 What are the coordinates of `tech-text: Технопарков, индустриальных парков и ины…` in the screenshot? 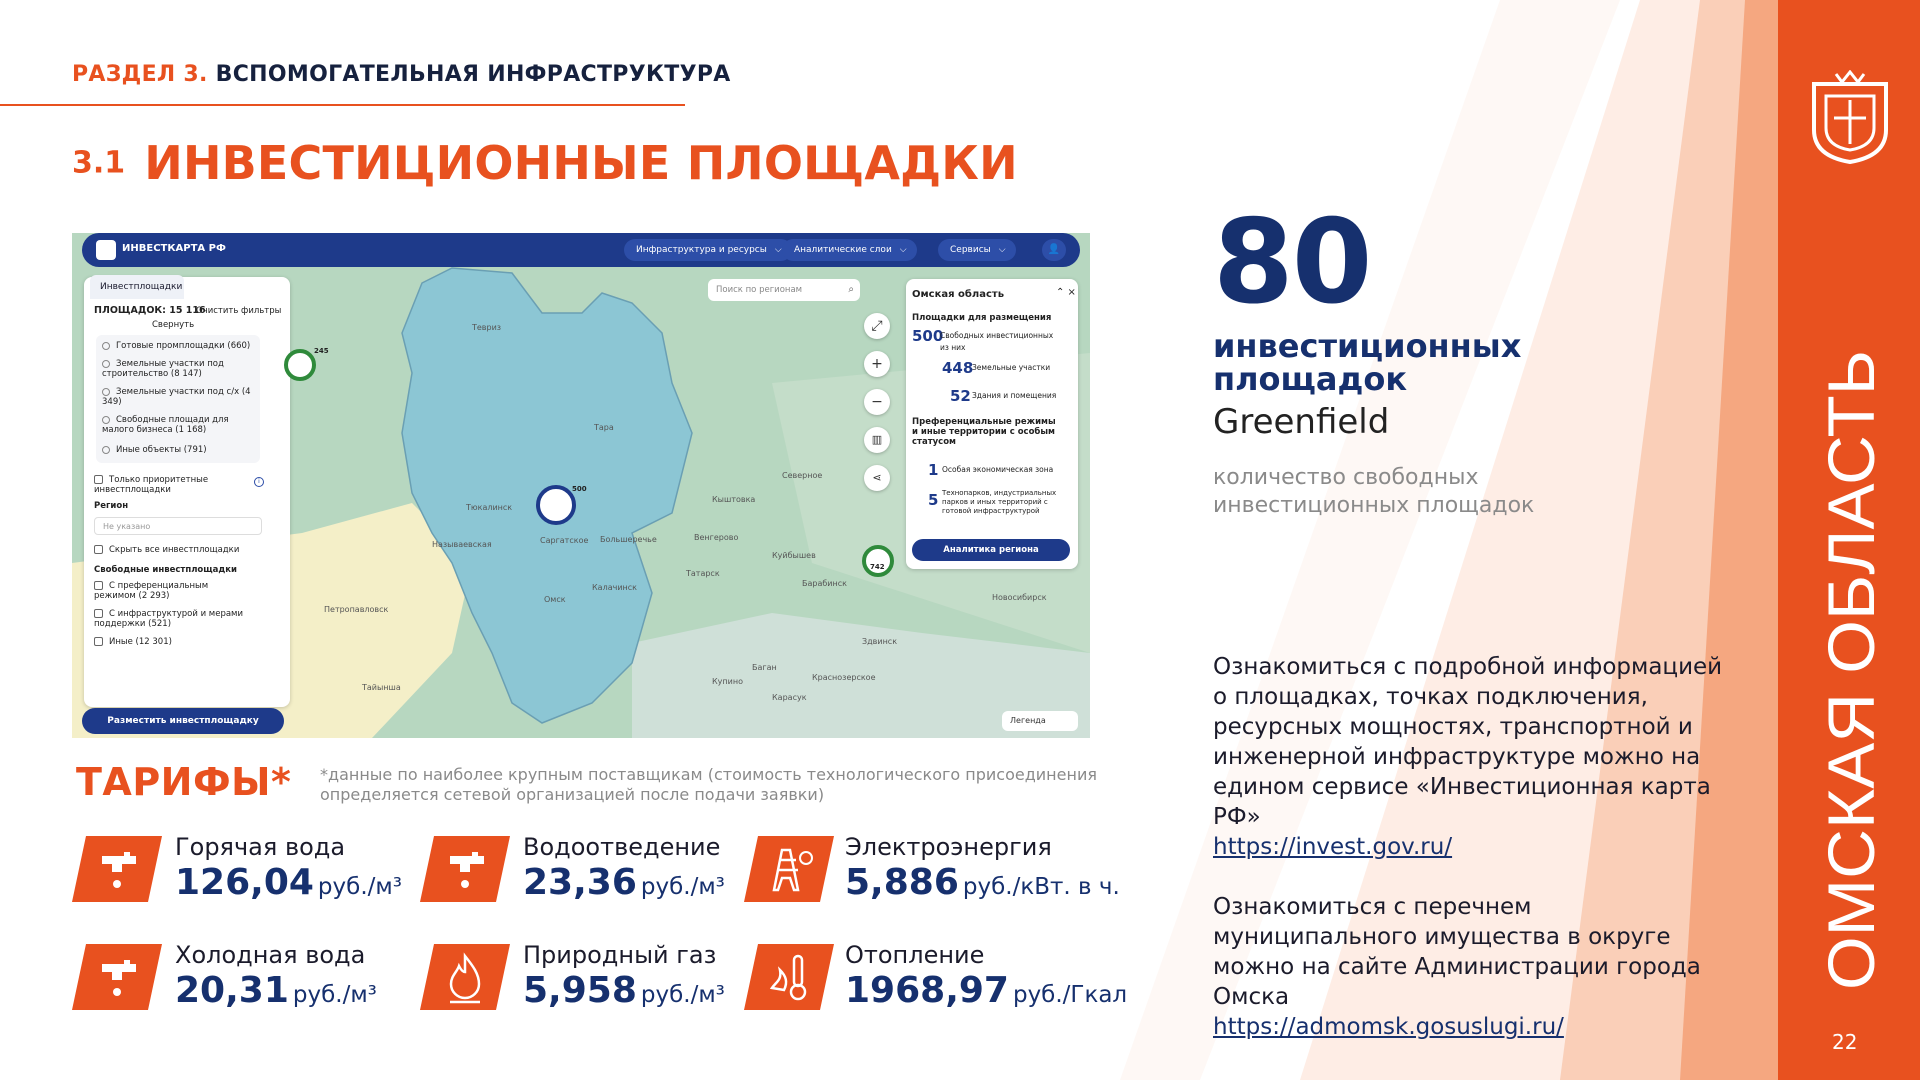 It's located at (1002, 502).